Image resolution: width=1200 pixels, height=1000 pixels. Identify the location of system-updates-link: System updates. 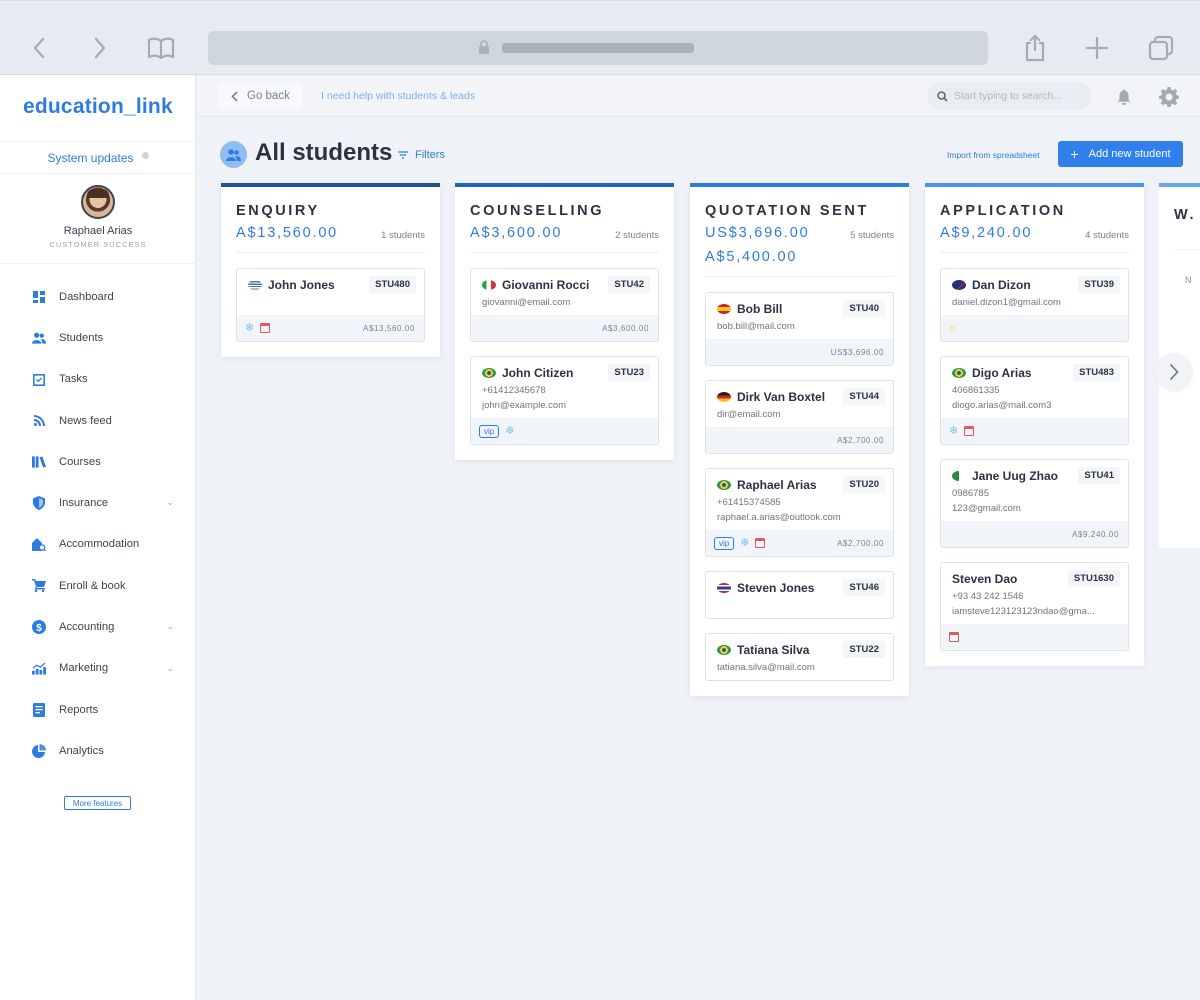
(98, 157).